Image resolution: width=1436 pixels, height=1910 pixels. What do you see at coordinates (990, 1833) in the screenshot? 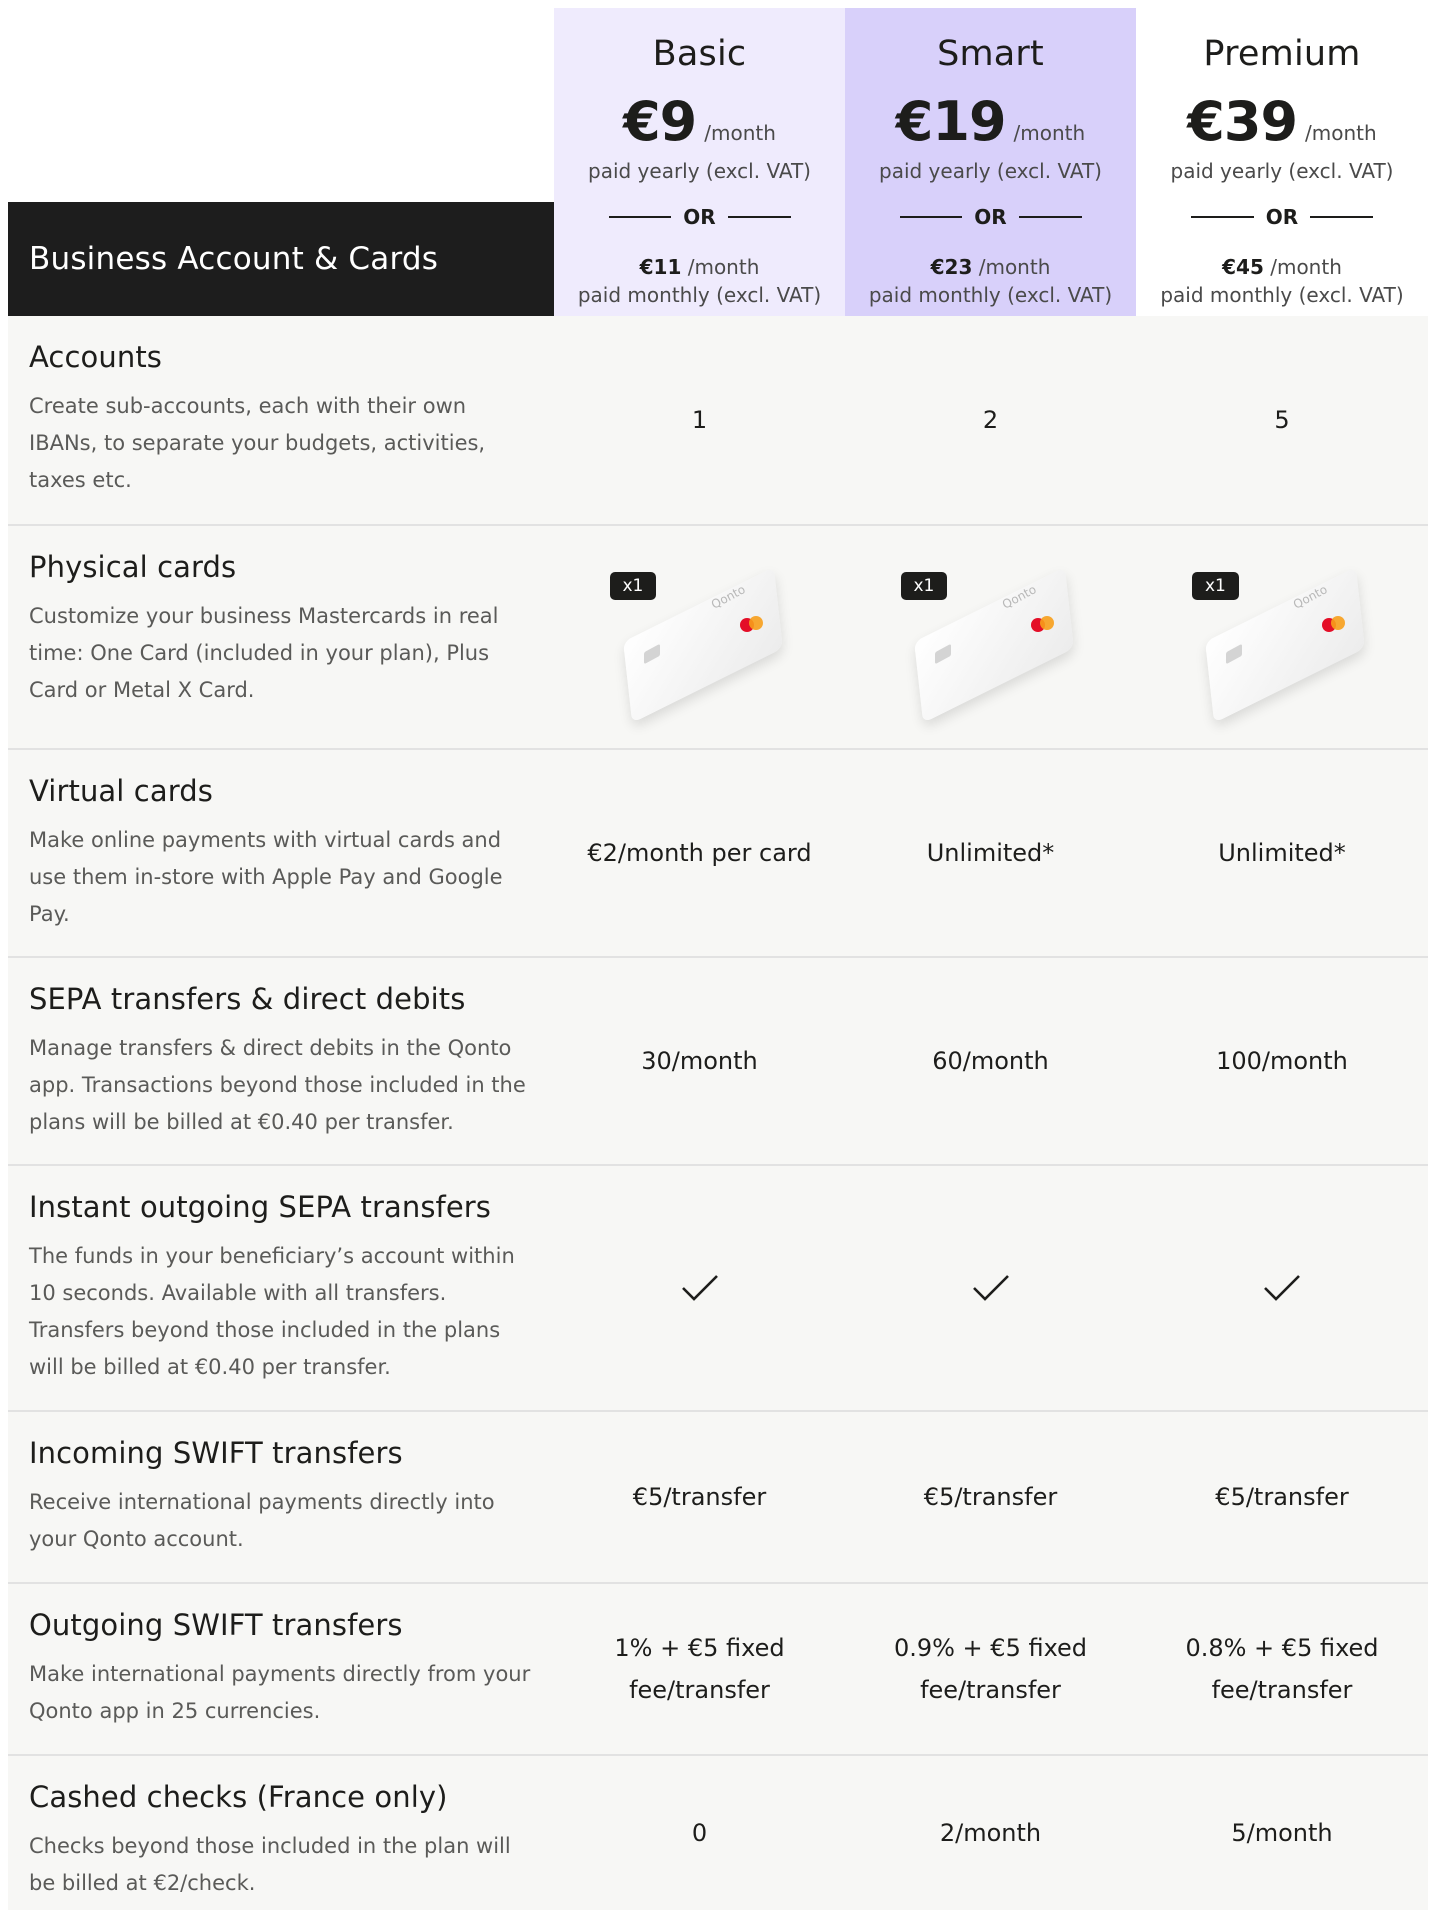
I see `value-smart: 2/month` at bounding box center [990, 1833].